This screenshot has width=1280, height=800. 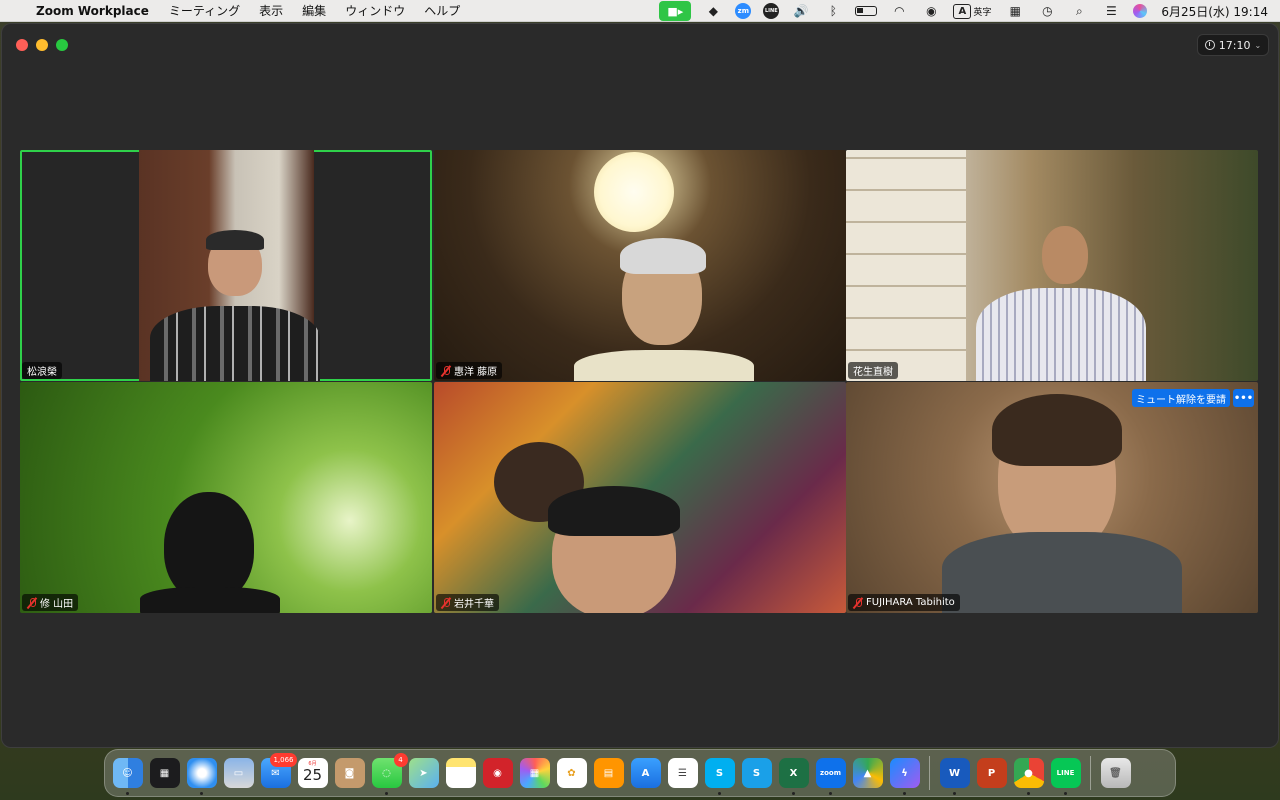 I want to click on notes-icon, so click(x=460, y=773).